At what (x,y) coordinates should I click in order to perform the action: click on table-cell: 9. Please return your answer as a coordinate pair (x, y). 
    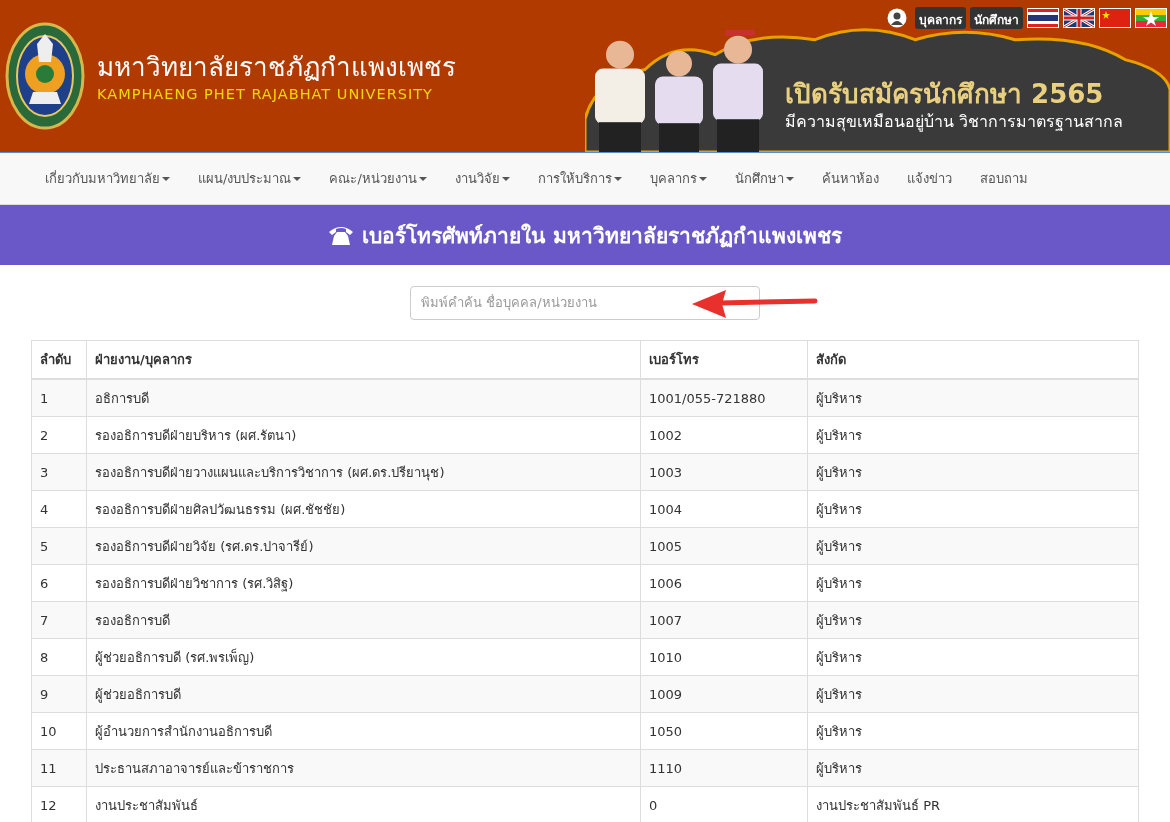
    Looking at the image, I should click on (59, 694).